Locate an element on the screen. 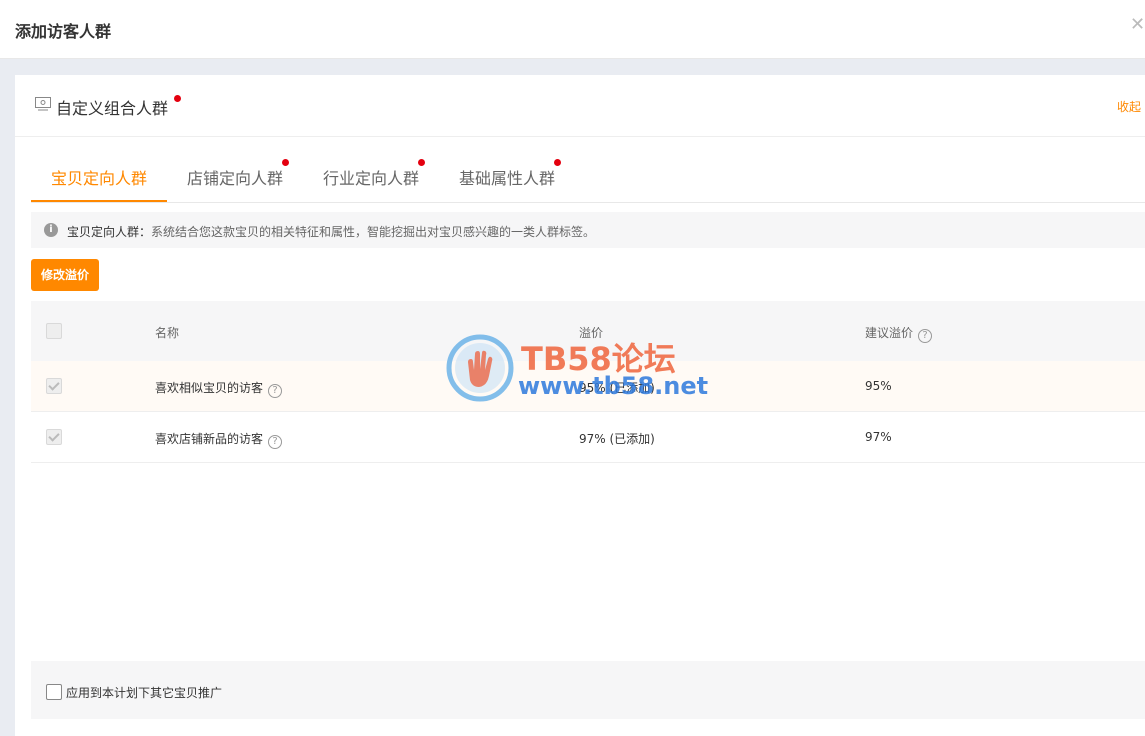  table-row: 喜欢相似宝贝的访客? 95% (已添加) 95% is located at coordinates (588, 386).